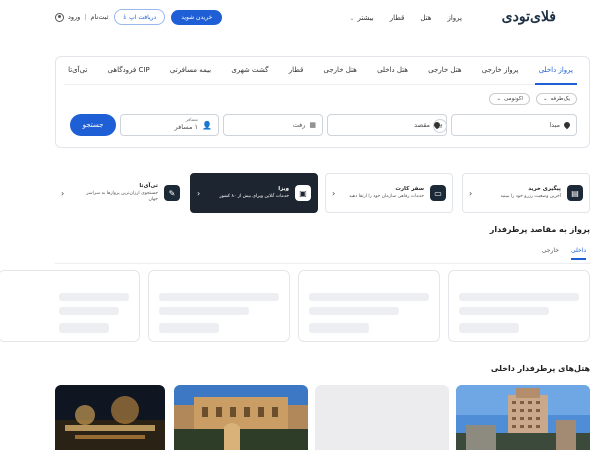 Image resolution: width=600 pixels, height=450 pixels. What do you see at coordinates (529, 17) in the screenshot?
I see `site-logo: فلای‌تودی` at bounding box center [529, 17].